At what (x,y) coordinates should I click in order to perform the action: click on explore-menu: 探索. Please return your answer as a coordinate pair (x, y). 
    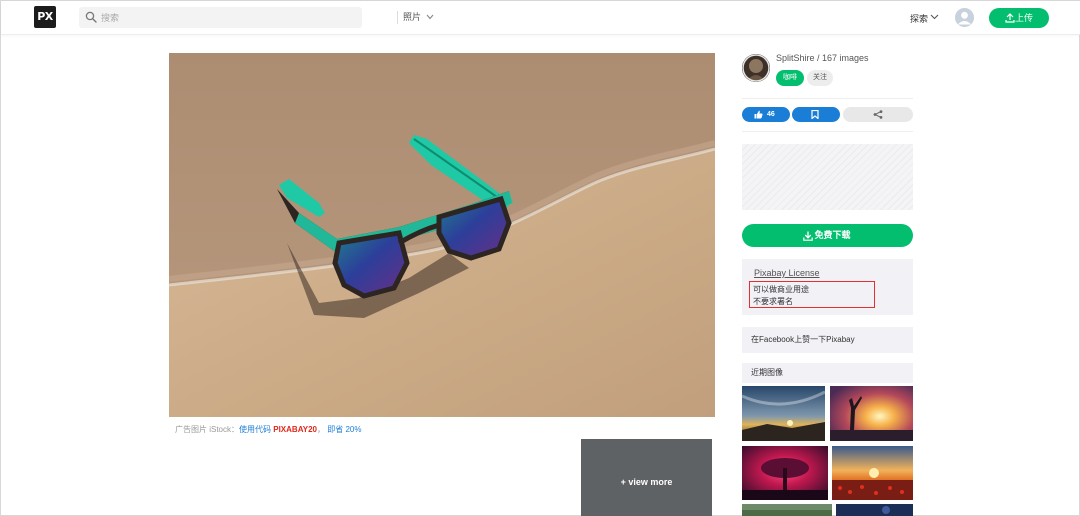
    Looking at the image, I should click on (924, 18).